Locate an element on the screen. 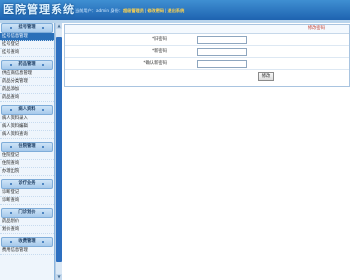 The width and height of the screenshot is (350, 280). new-password-input is located at coordinates (222, 52).